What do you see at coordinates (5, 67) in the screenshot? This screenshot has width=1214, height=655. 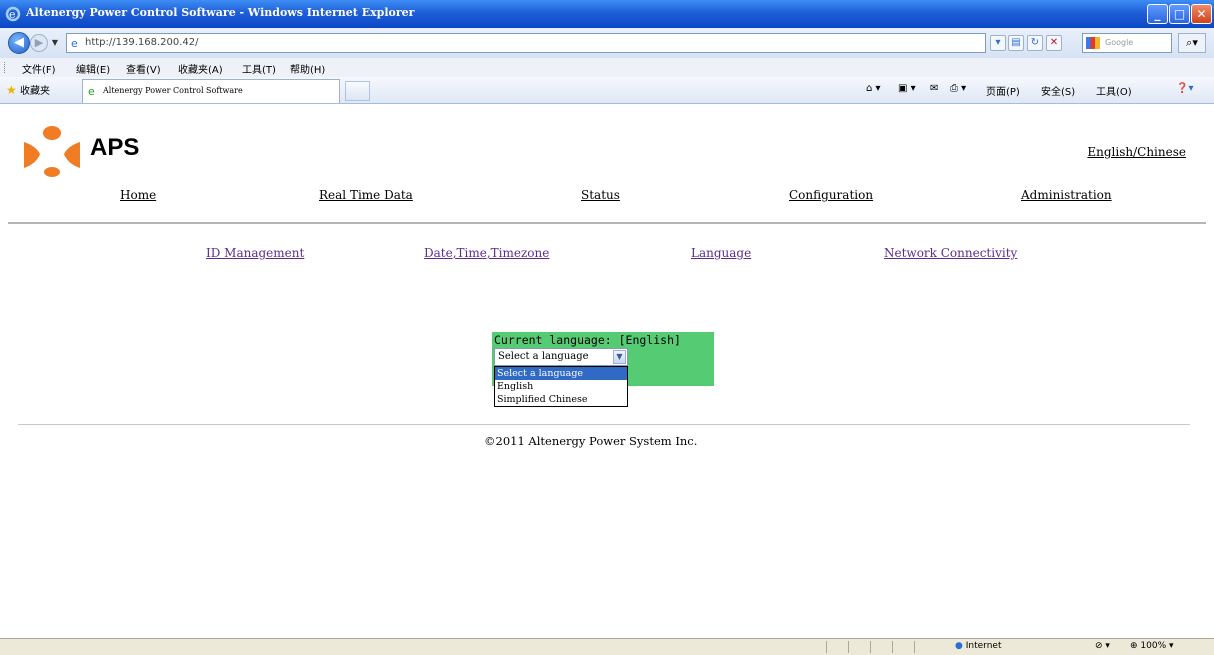 I see `toolbar-grip` at bounding box center [5, 67].